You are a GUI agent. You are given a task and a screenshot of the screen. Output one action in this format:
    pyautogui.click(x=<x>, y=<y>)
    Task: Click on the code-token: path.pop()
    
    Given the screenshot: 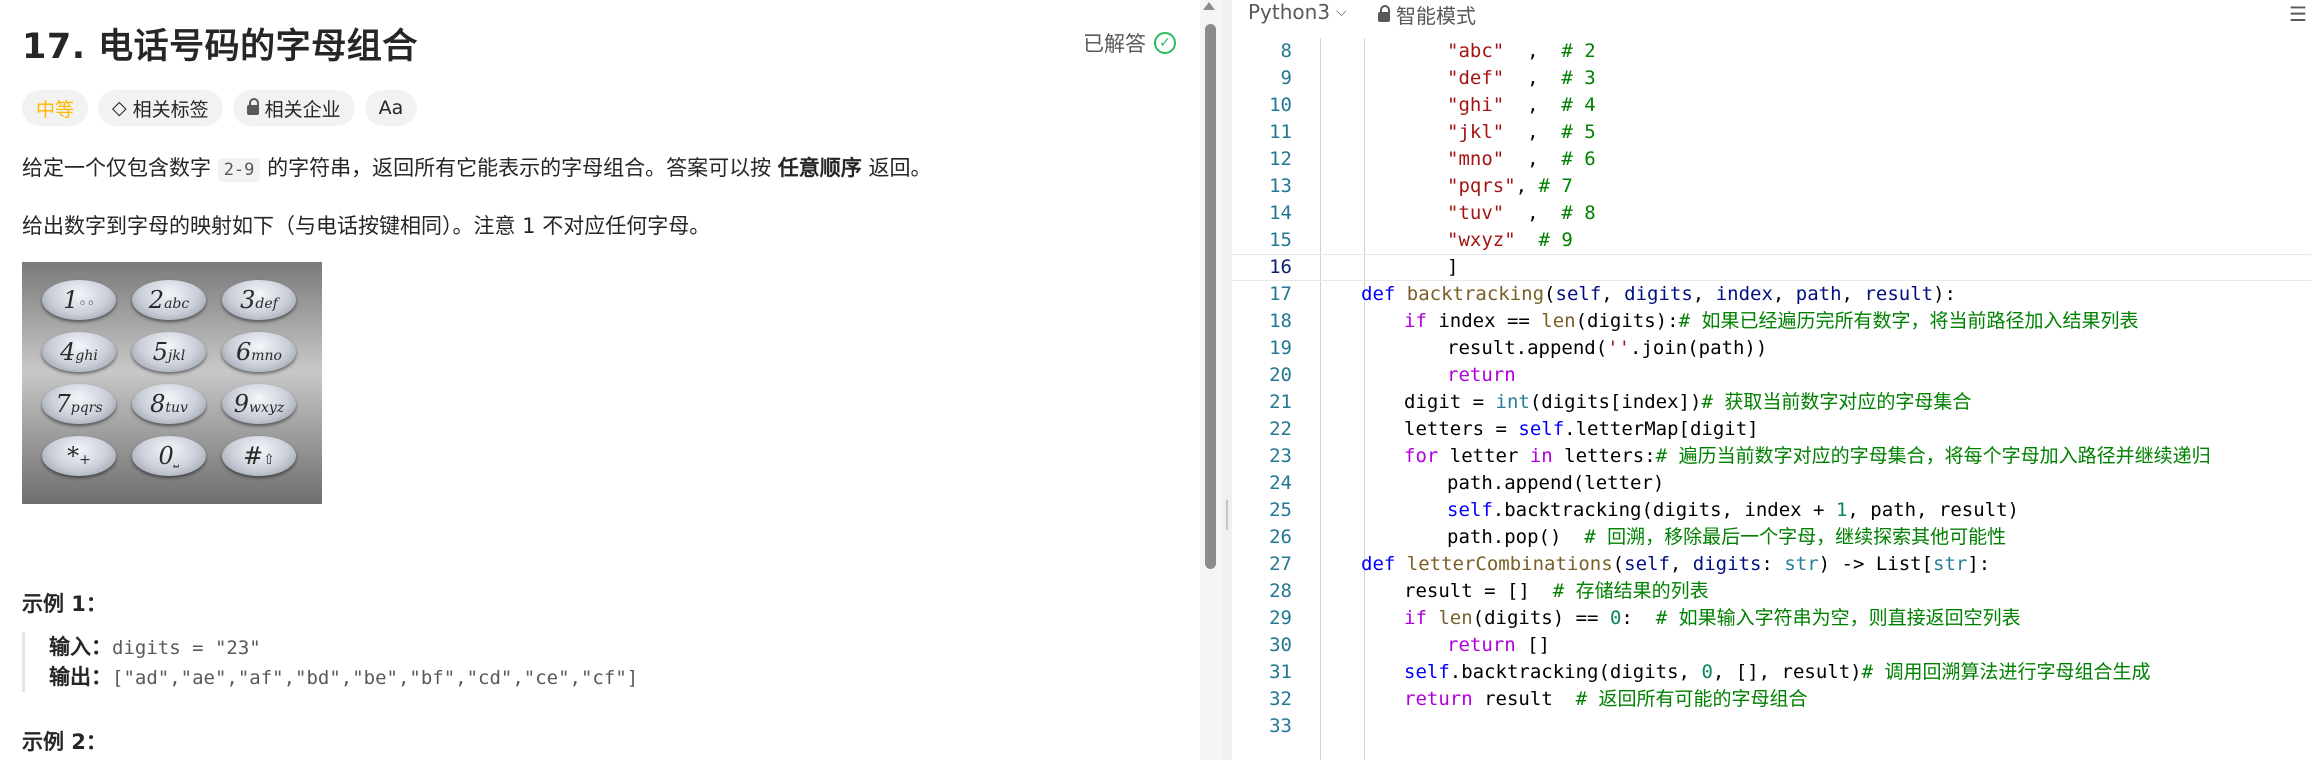 What is the action you would take?
    pyautogui.click(x=1516, y=537)
    